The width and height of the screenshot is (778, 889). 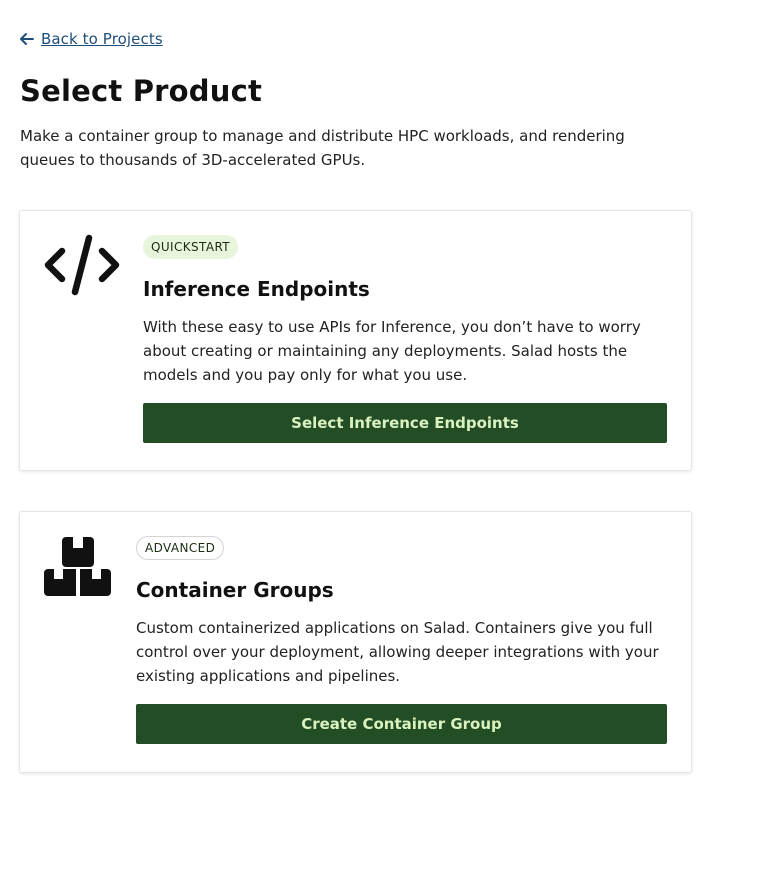 I want to click on create-container-group-button: Create Container Group, so click(x=401, y=724).